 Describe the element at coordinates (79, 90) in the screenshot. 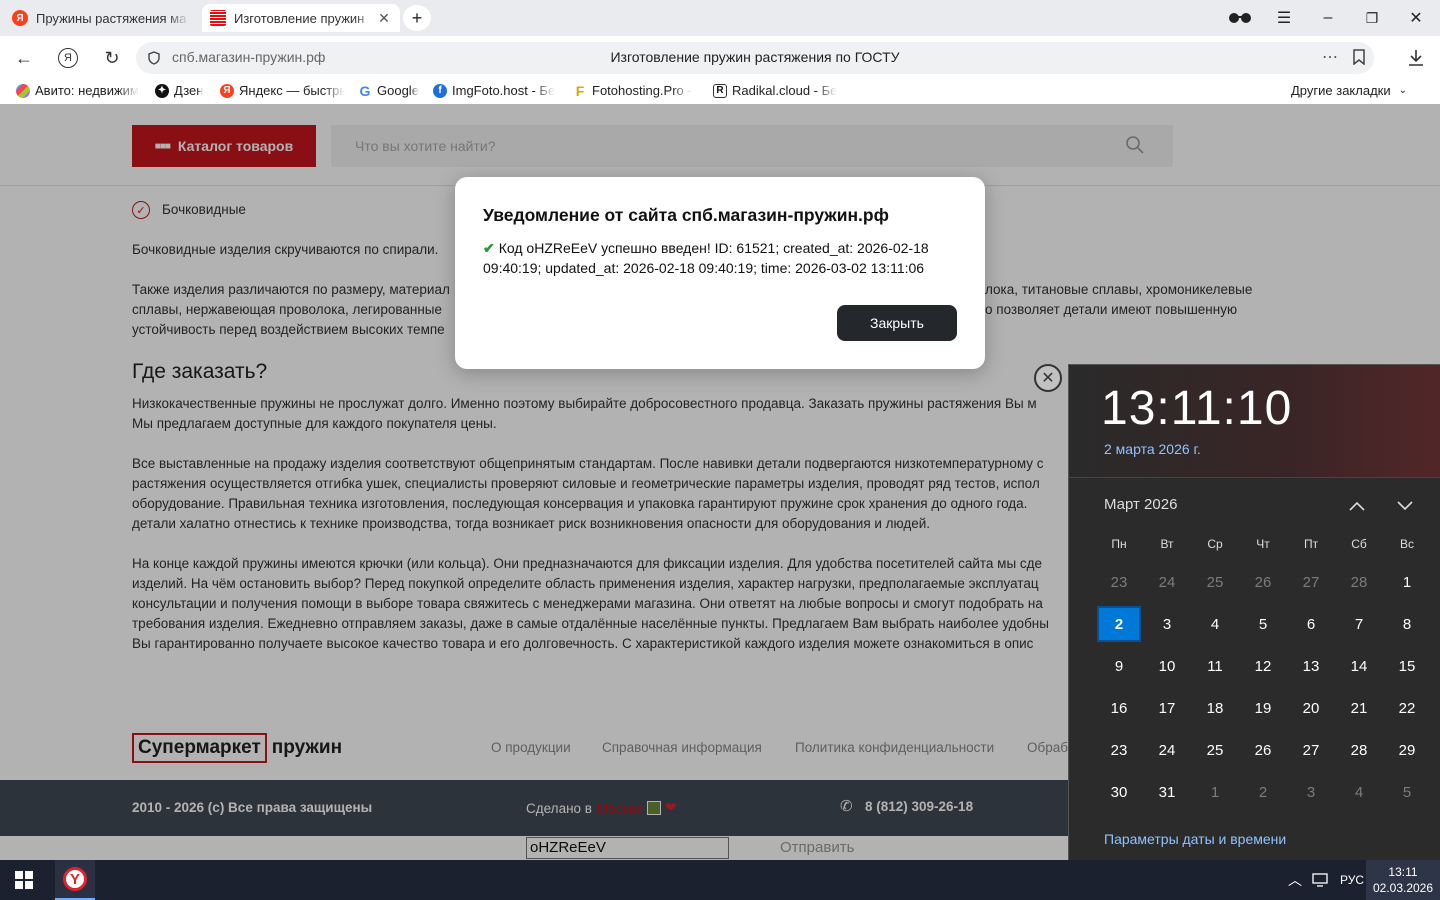

I see `bookmark-avito: Авито: недвижим` at that location.